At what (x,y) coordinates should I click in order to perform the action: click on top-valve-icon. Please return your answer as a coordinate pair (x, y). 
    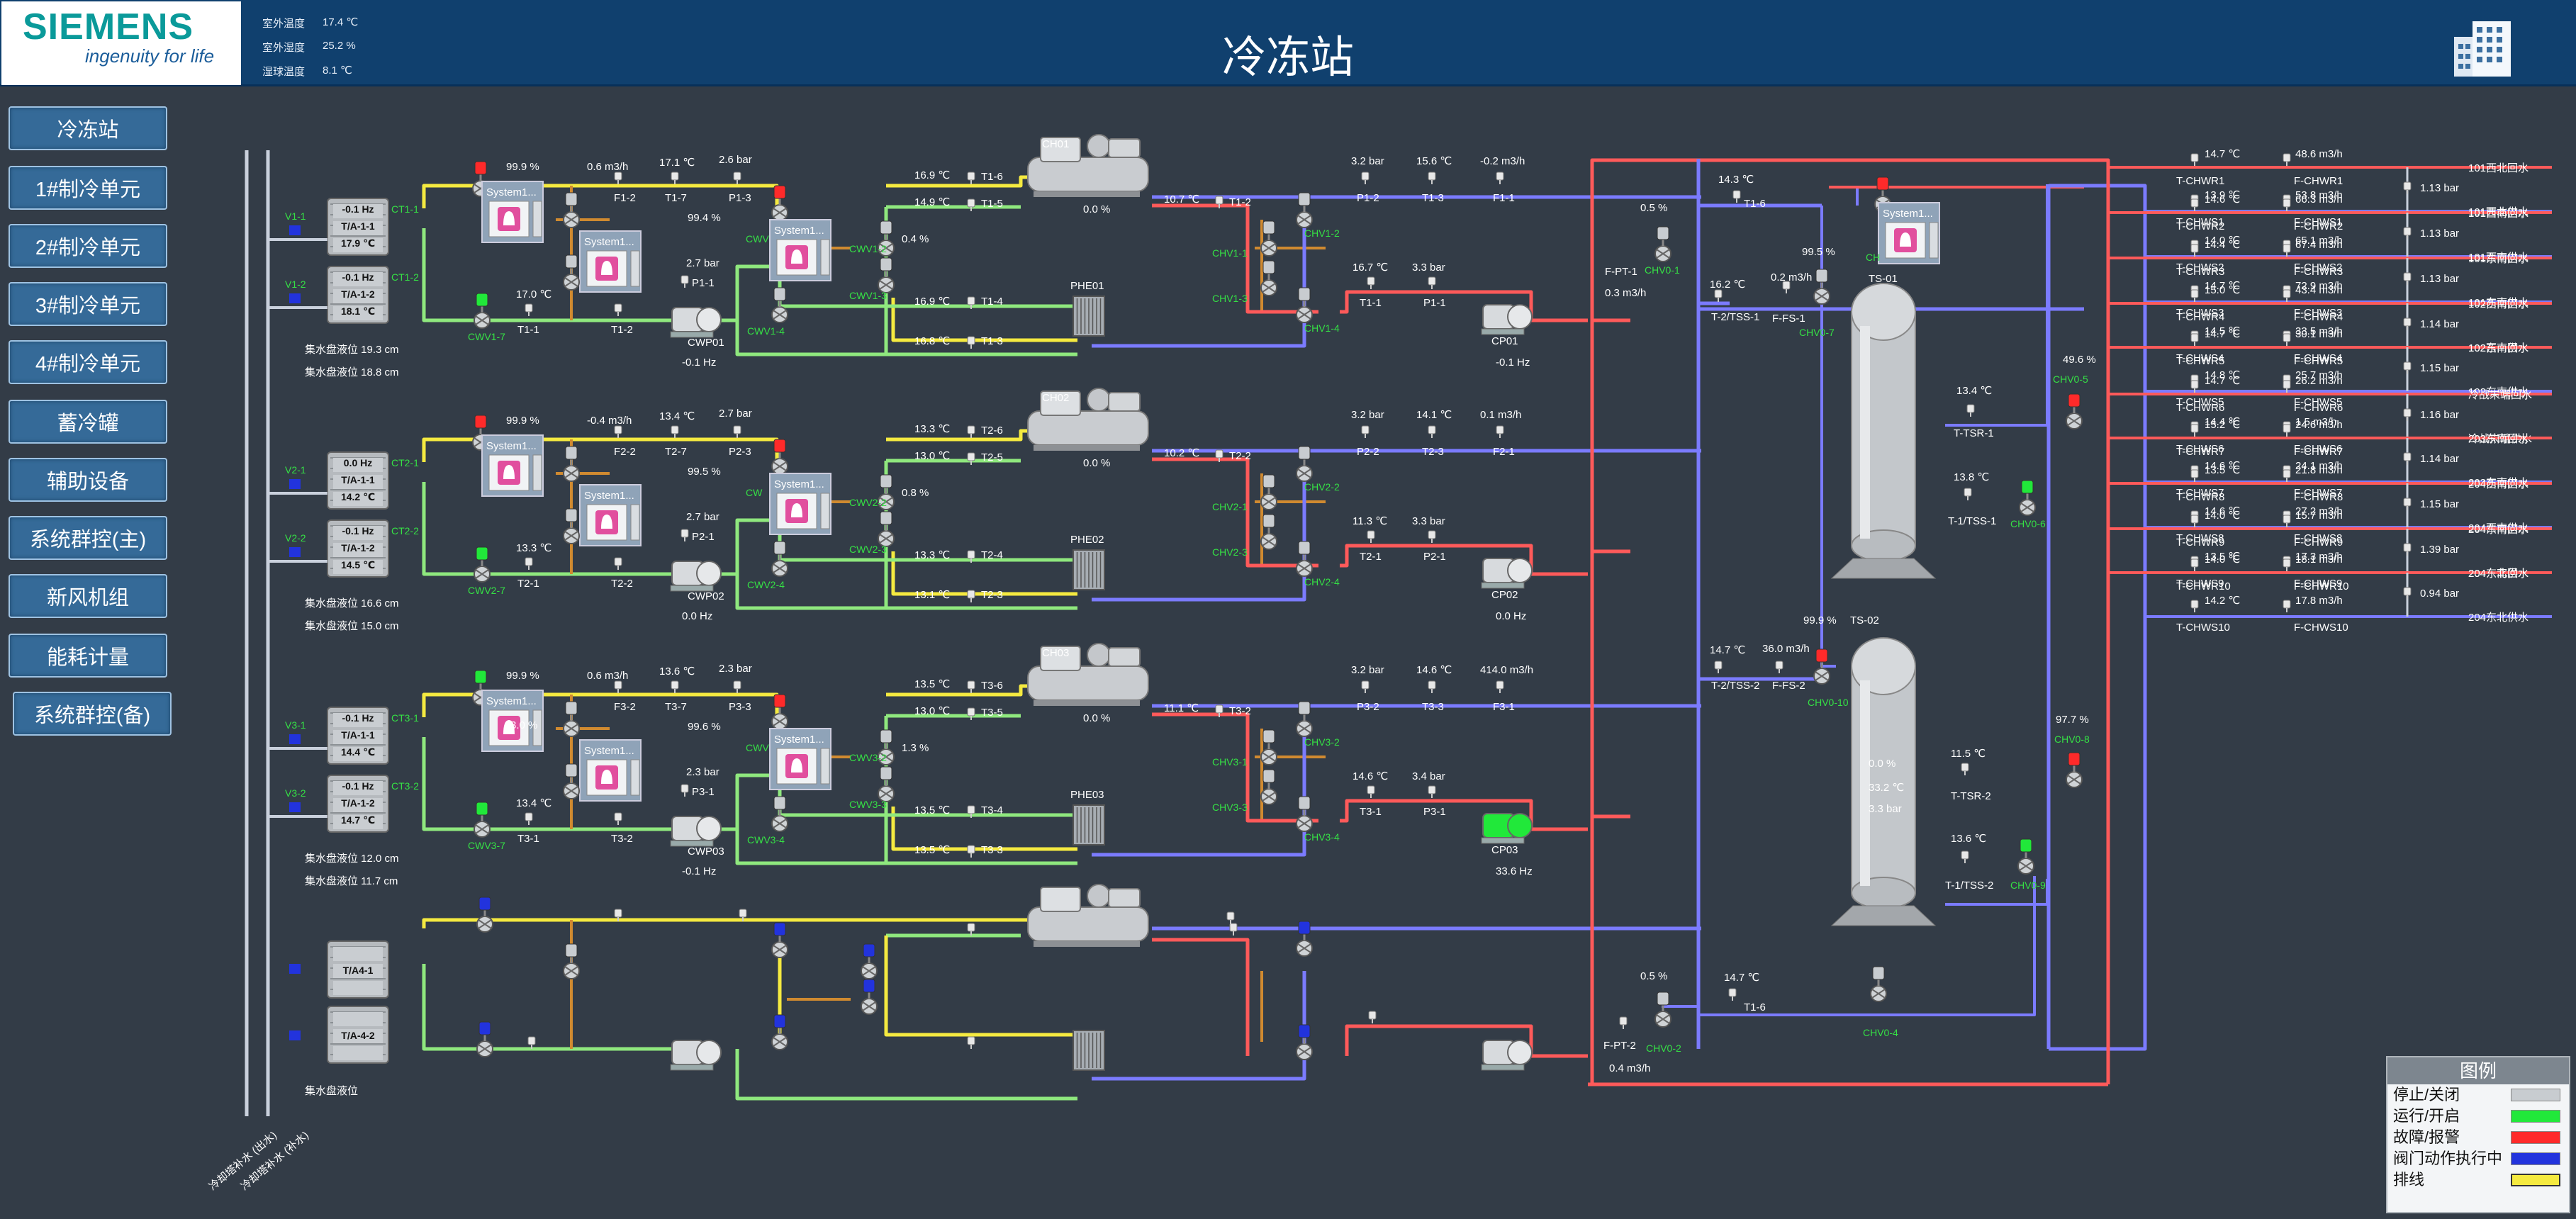
    Looking at the image, I should click on (1662, 244).